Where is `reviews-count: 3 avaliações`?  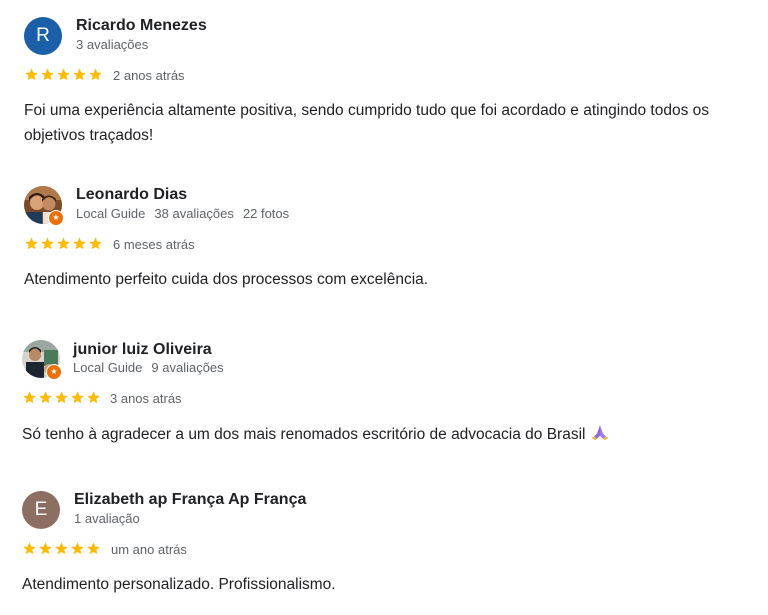
reviews-count: 3 avaliações is located at coordinates (112, 44).